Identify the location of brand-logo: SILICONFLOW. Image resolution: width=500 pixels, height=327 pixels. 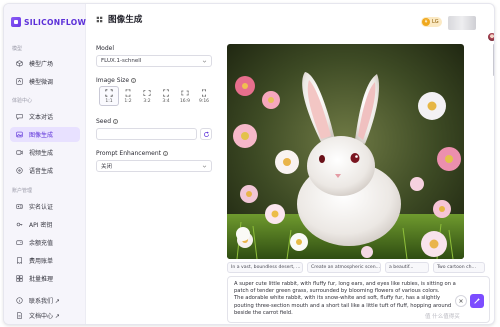
(48, 22).